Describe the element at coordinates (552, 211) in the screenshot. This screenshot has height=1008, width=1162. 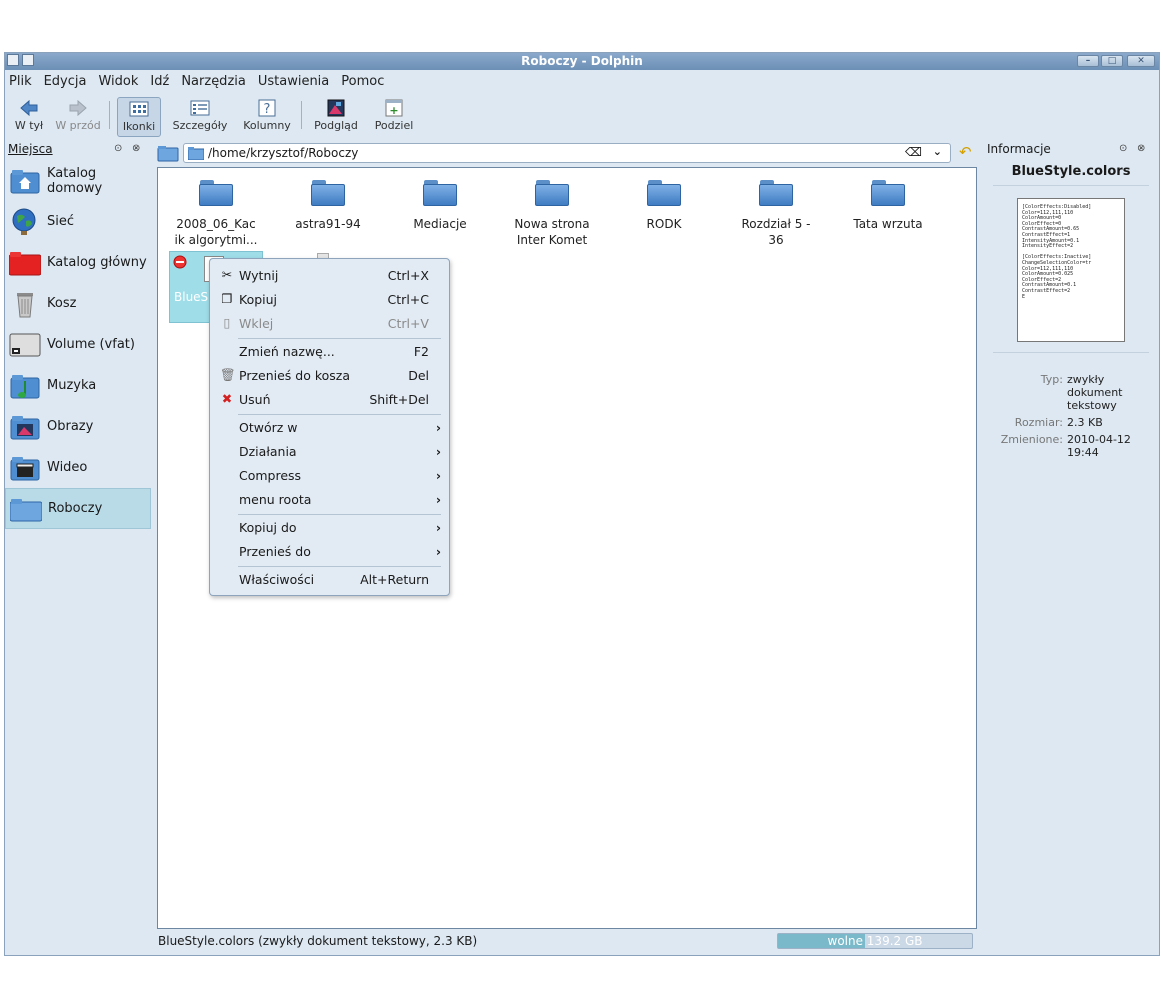
I see `file-item: Nowa strona Inter Komet` at that location.